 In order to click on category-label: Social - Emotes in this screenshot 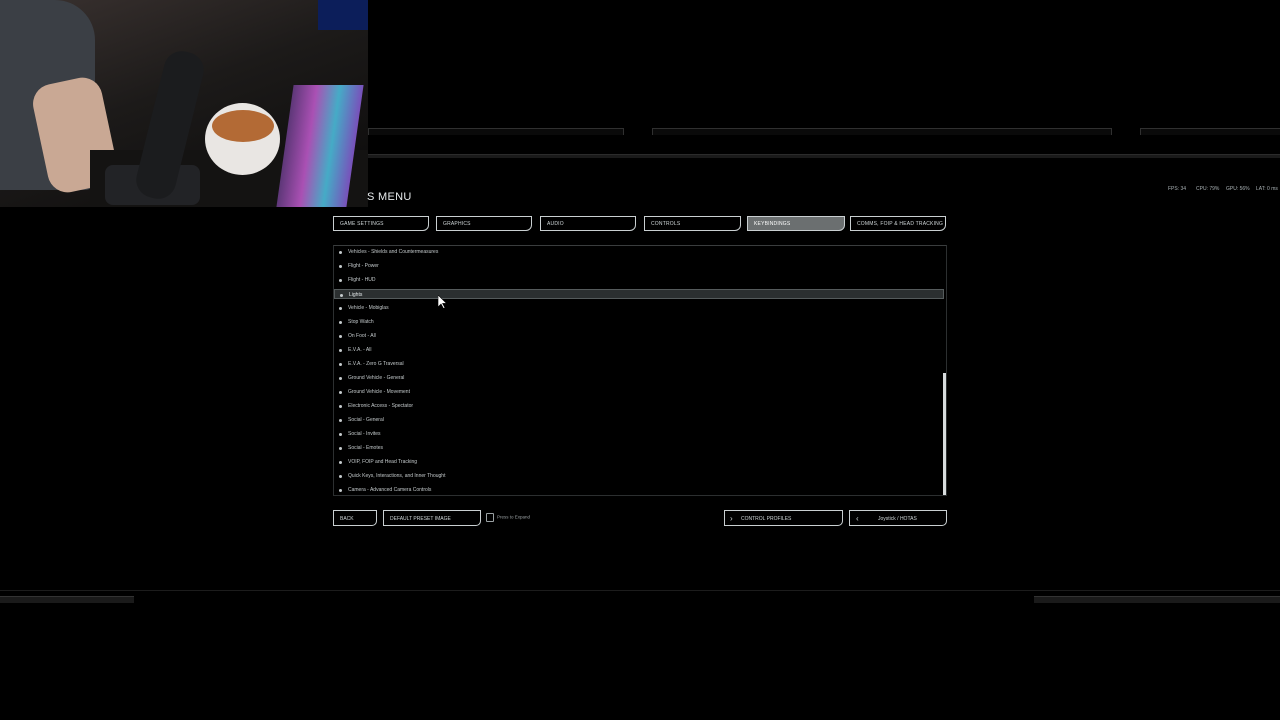, I will do `click(366, 448)`.